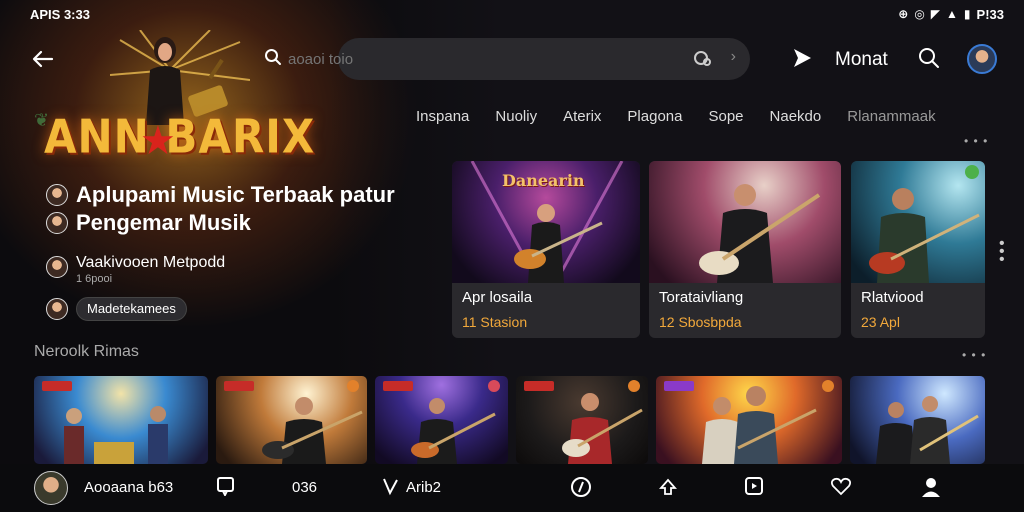  Describe the element at coordinates (60, 14) in the screenshot. I see `status-time: APIS 3:33` at that location.